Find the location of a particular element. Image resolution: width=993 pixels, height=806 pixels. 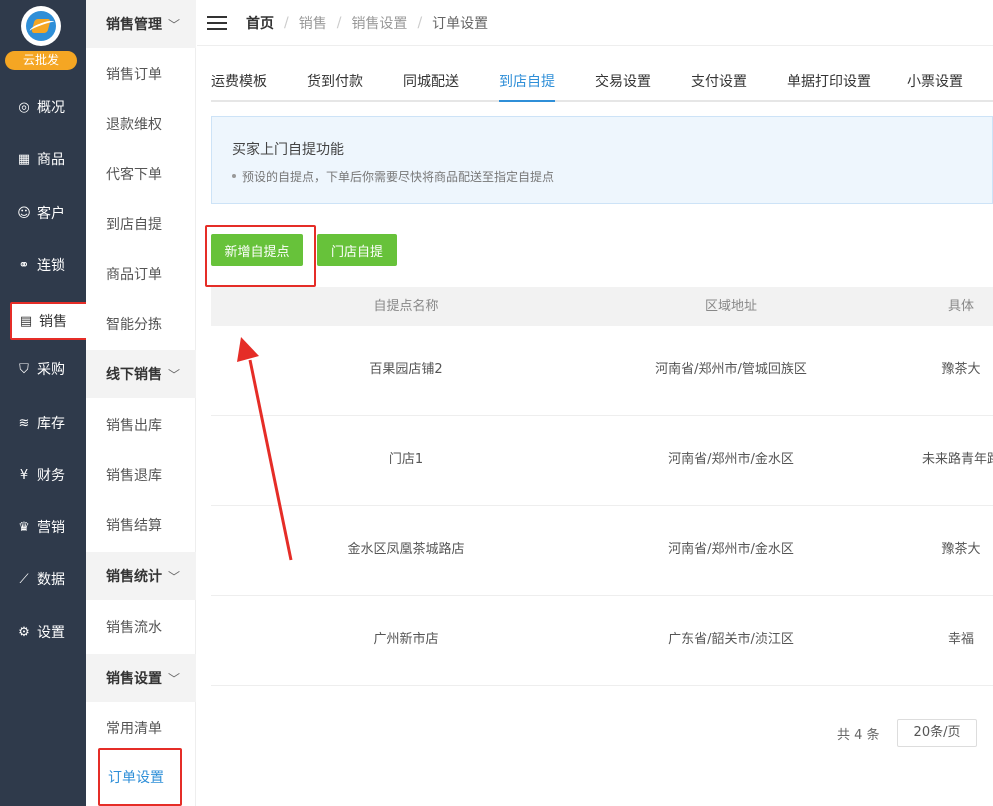

basket-icon: ⛉ is located at coordinates (24, 369).